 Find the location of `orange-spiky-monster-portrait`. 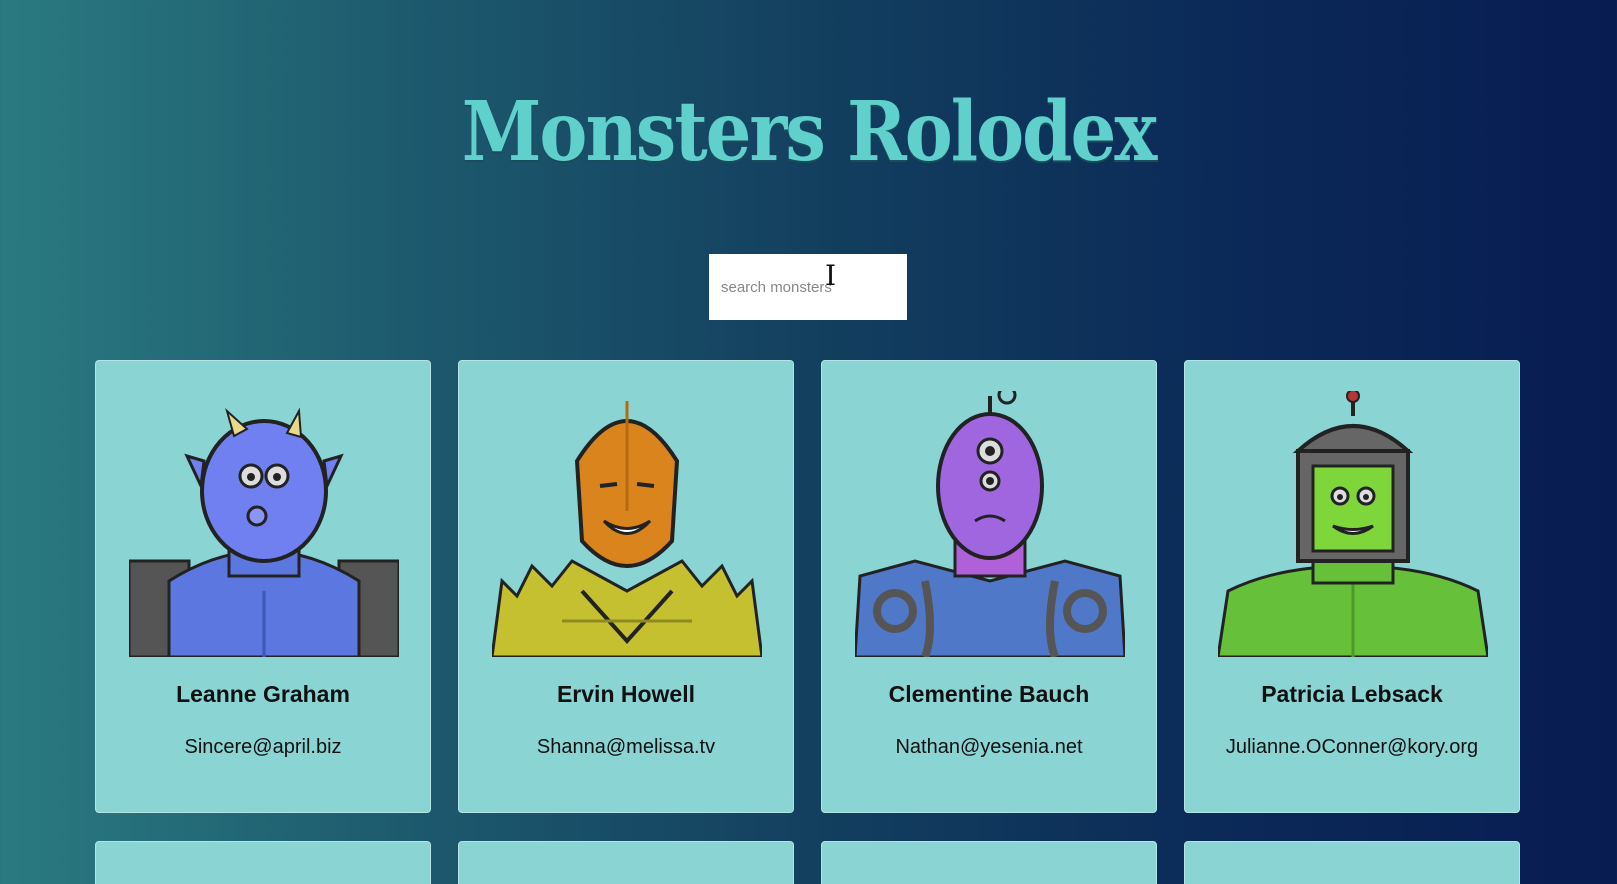

orange-spiky-monster-portrait is located at coordinates (627, 529).